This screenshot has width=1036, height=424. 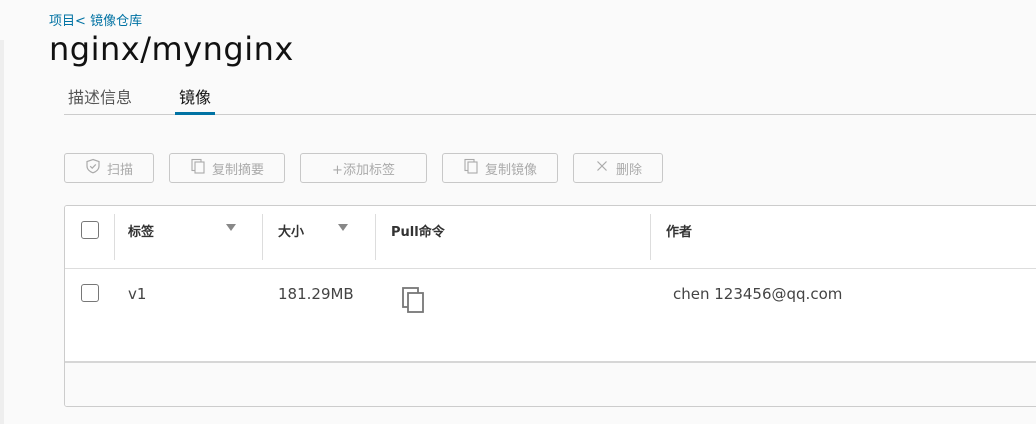 I want to click on column-header-author: 作者, so click(x=679, y=230).